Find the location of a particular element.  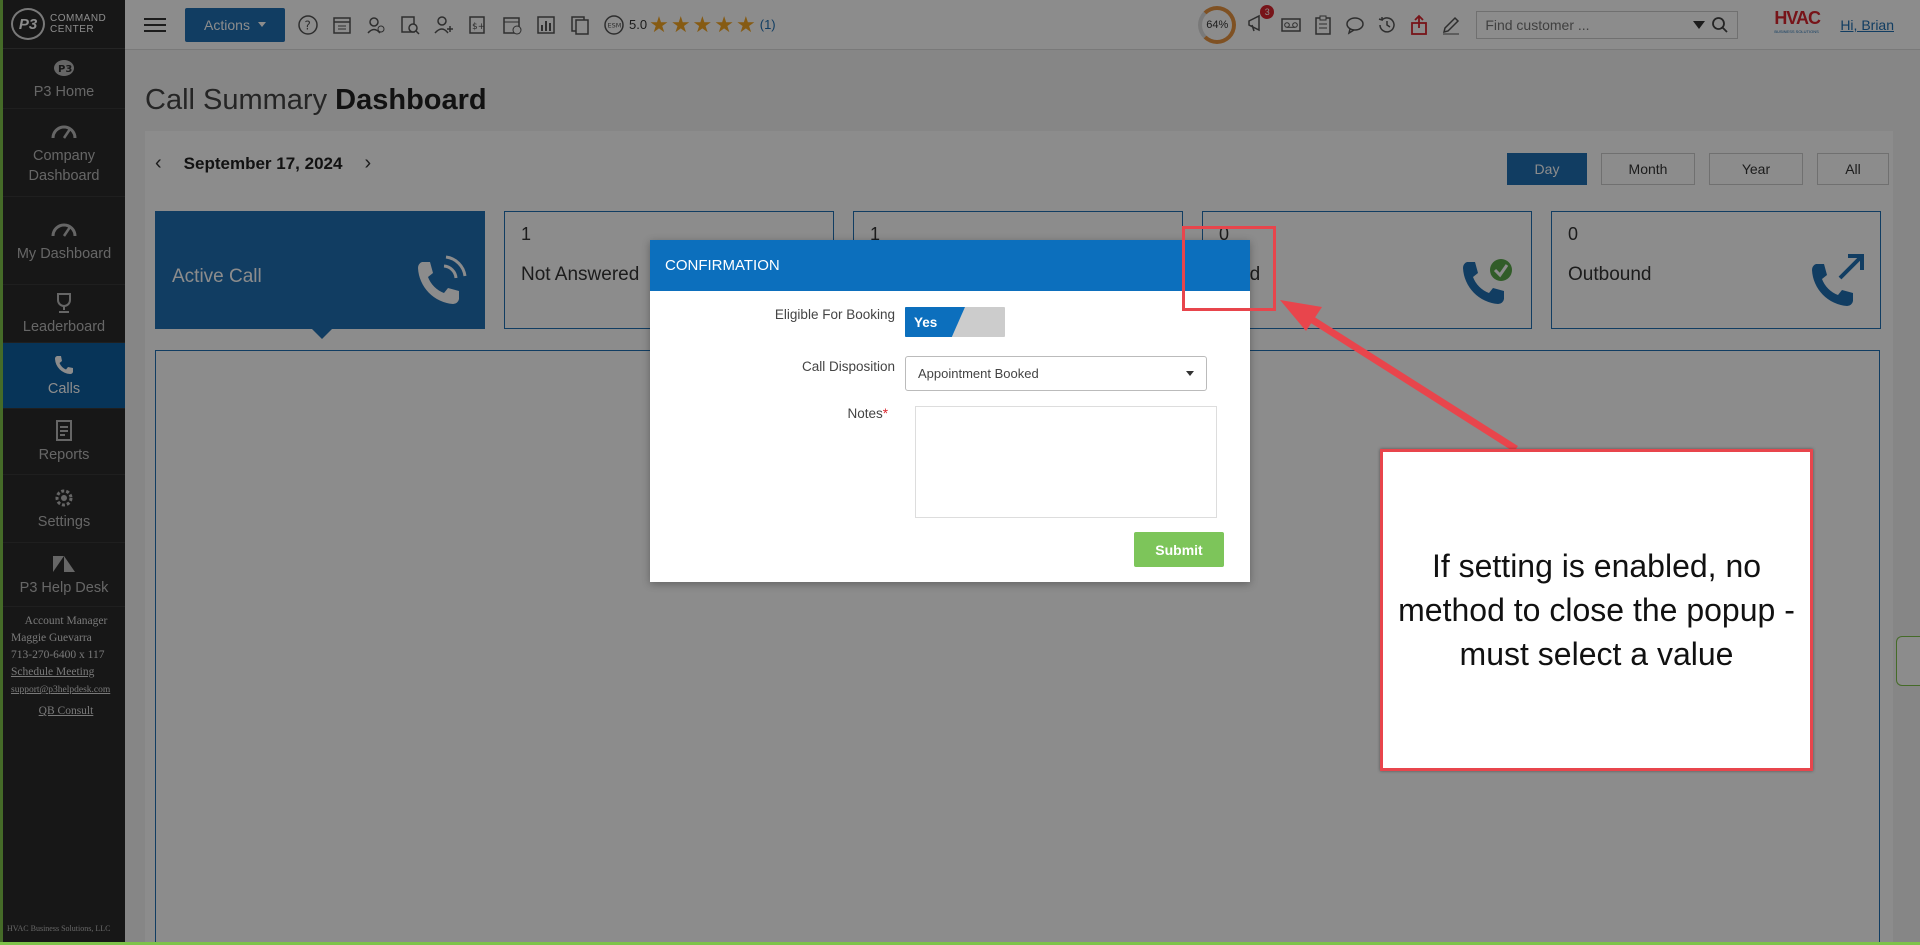

notes-textarea is located at coordinates (1066, 462).